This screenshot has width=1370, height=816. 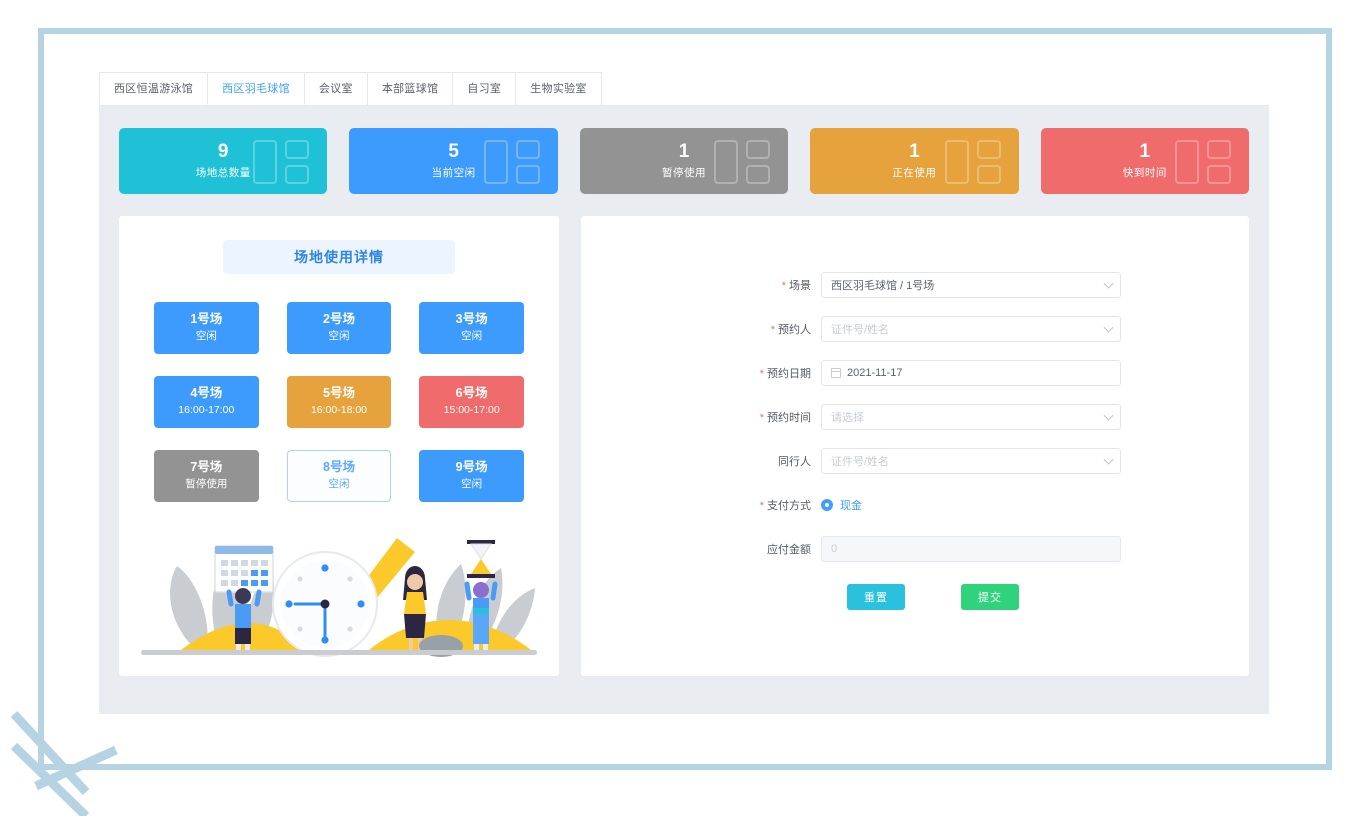 What do you see at coordinates (256, 88) in the screenshot?
I see `tab-2: 西区羽毛球馆` at bounding box center [256, 88].